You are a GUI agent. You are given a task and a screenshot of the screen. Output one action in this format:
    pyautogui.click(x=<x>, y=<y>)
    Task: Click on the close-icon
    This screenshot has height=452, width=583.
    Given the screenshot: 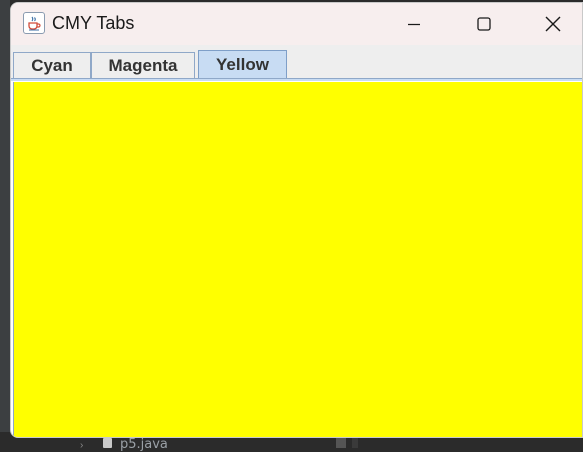 What is the action you would take?
    pyautogui.click(x=553, y=24)
    